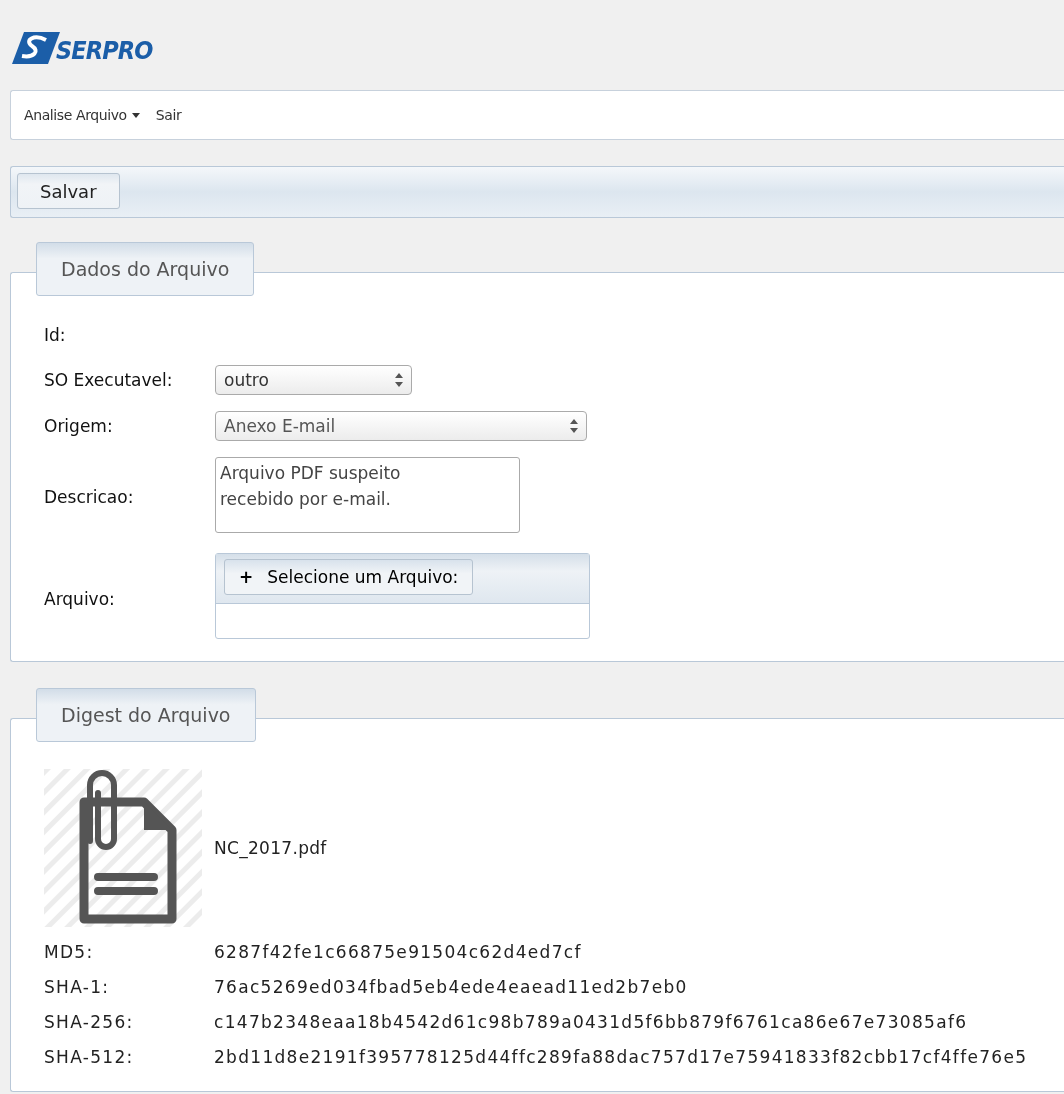  I want to click on field-label: Arquivo:, so click(80, 599).